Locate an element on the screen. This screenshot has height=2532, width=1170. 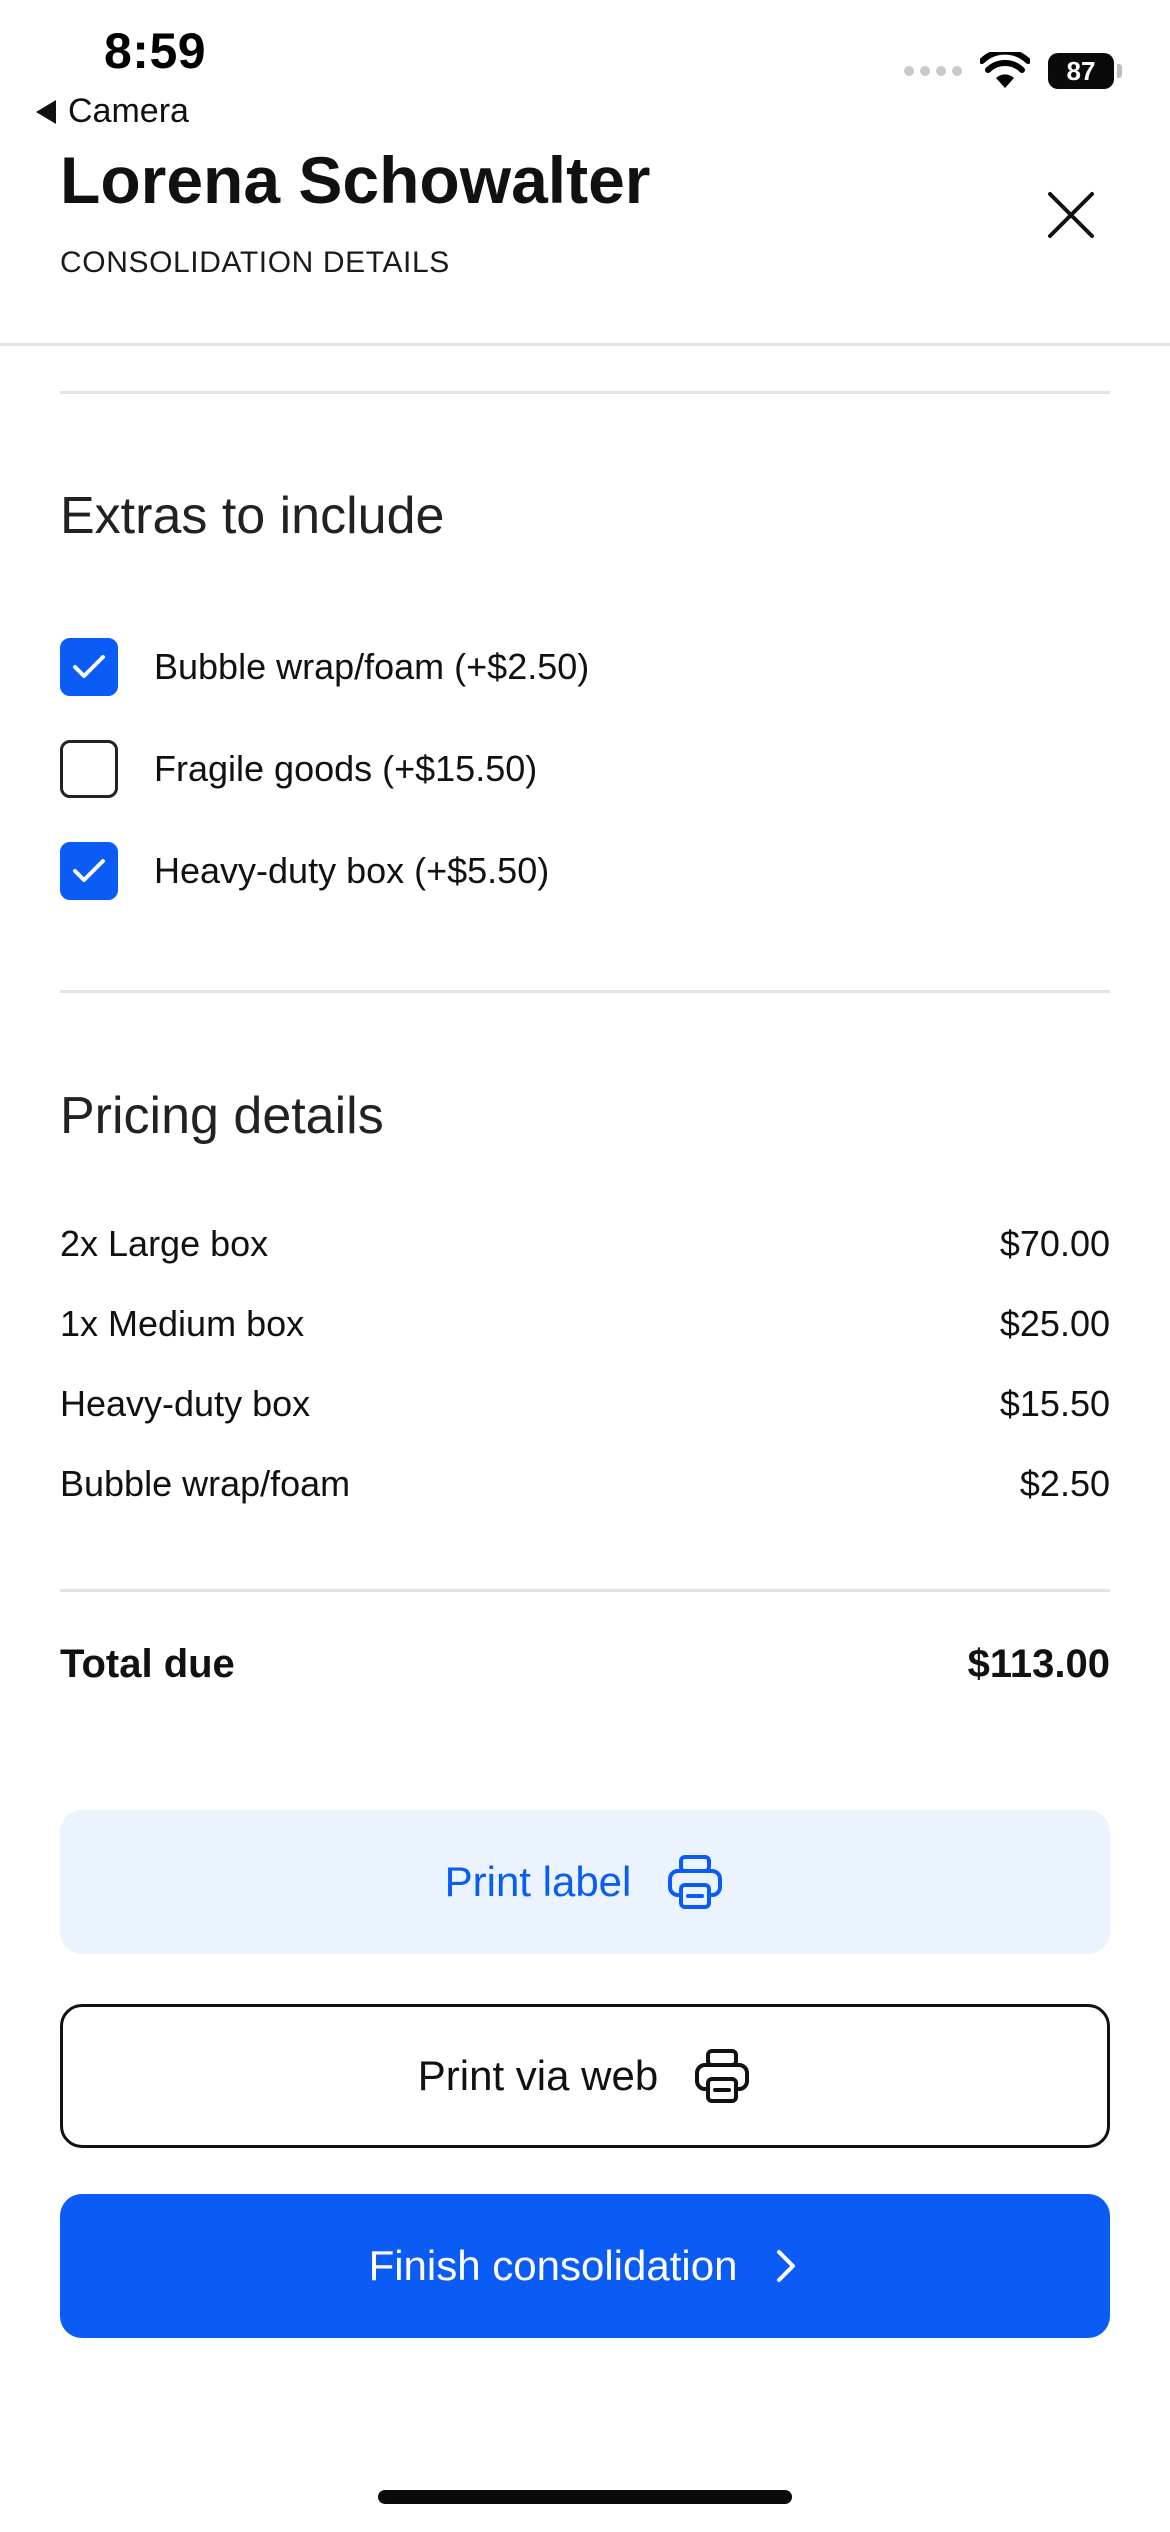
extra-option-heavy-duty-box: Heavy-duty box (+$5.50) is located at coordinates (304, 871).